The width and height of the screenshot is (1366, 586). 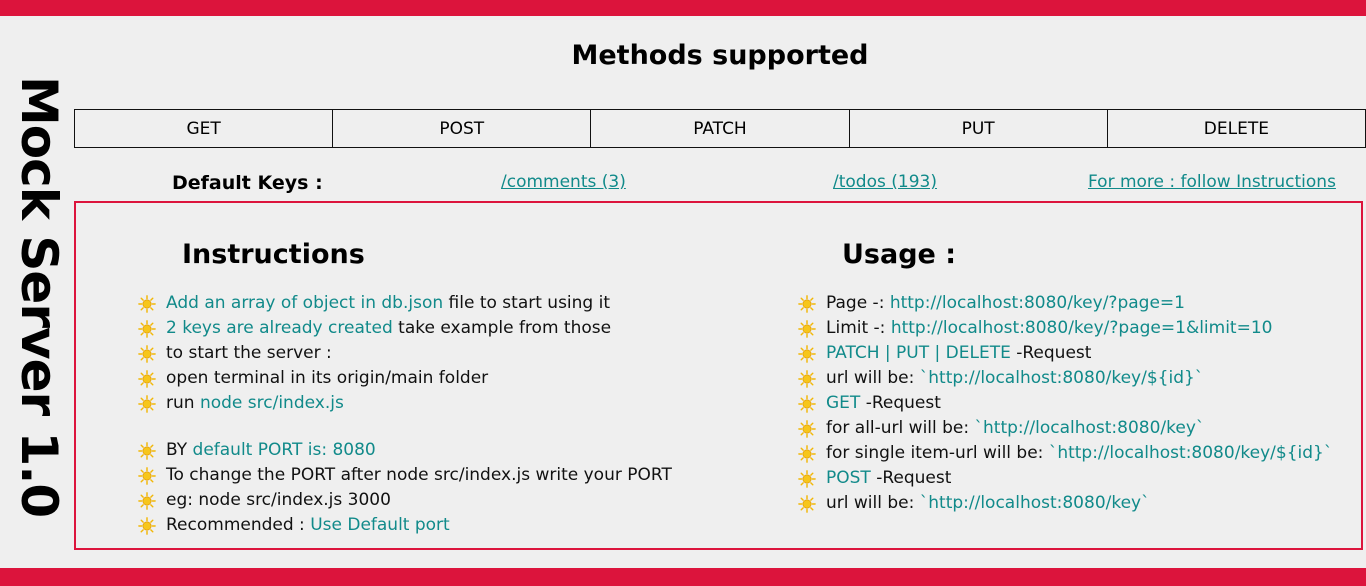 What do you see at coordinates (203, 128) in the screenshot?
I see `method-get: GET` at bounding box center [203, 128].